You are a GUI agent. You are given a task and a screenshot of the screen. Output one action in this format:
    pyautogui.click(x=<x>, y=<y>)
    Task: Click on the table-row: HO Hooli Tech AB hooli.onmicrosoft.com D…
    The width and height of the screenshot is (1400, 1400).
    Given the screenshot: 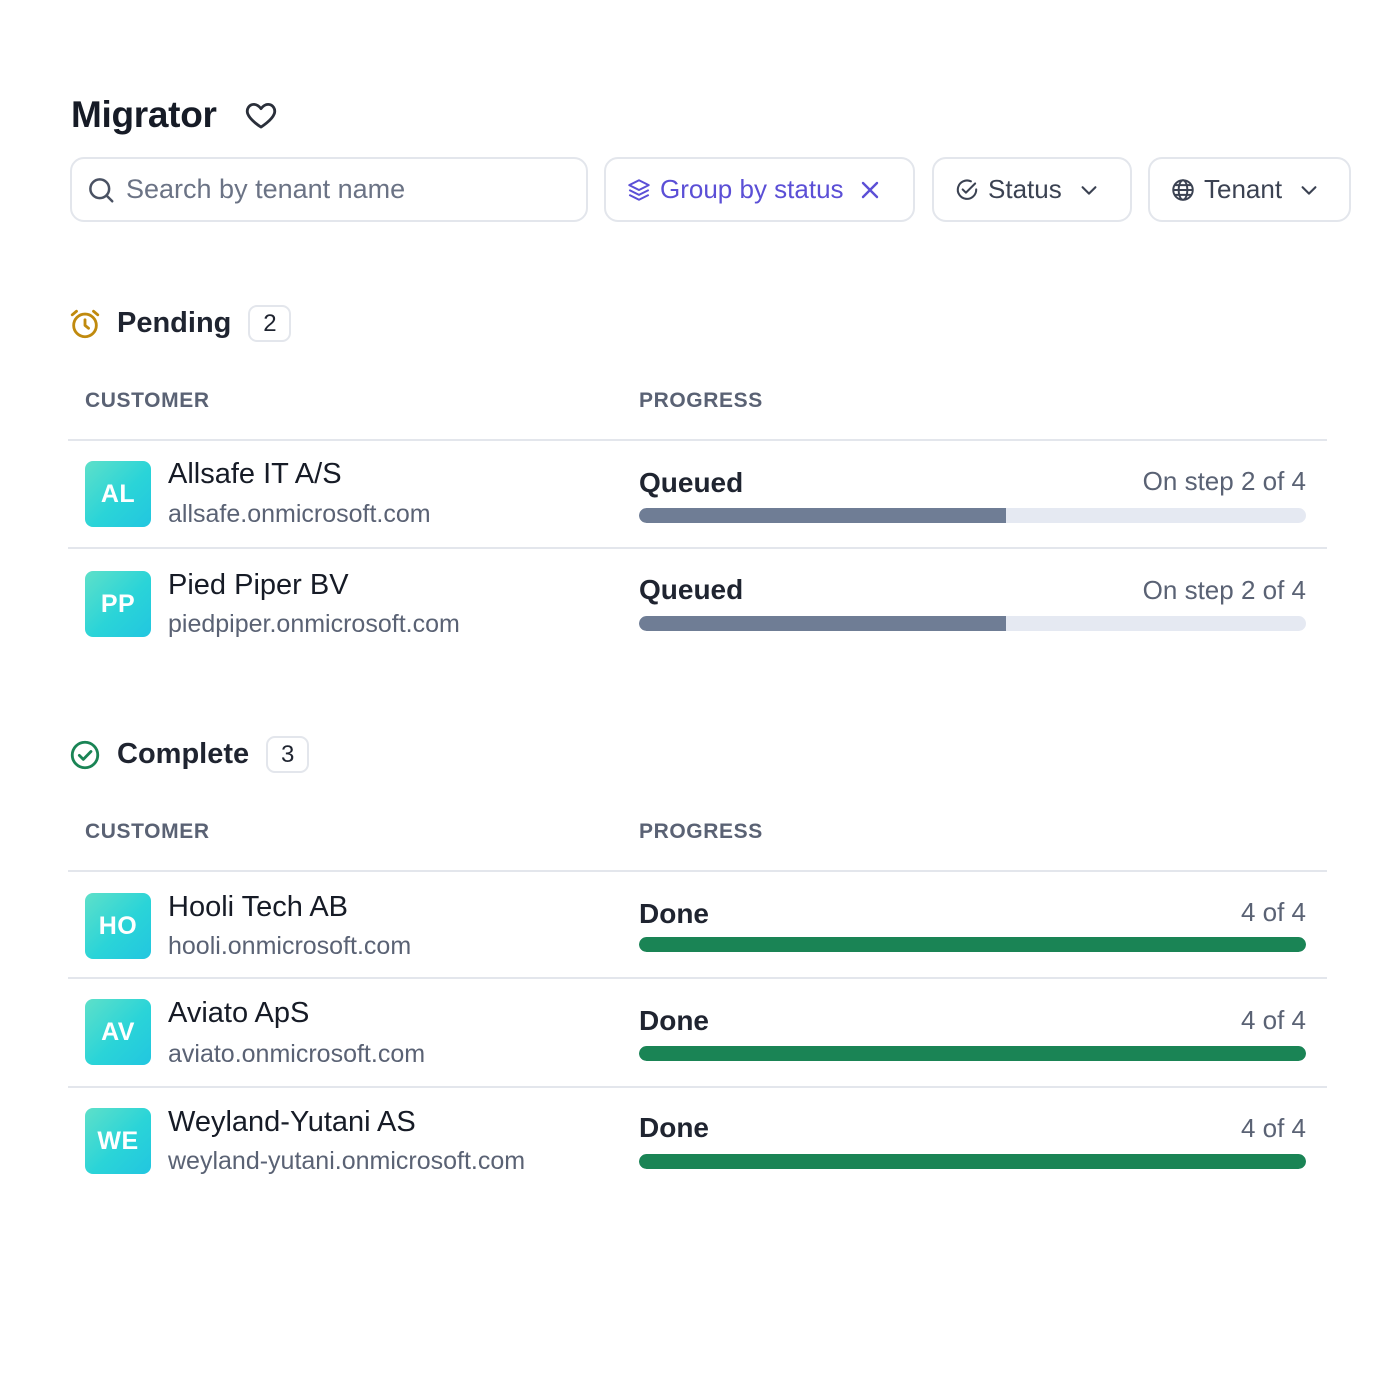 What is the action you would take?
    pyautogui.click(x=697, y=925)
    